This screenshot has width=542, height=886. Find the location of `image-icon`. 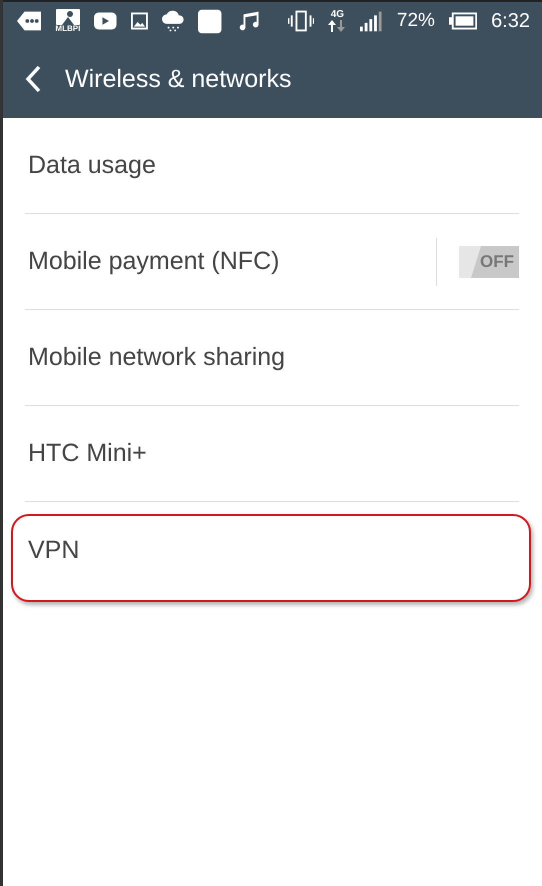

image-icon is located at coordinates (139, 21).